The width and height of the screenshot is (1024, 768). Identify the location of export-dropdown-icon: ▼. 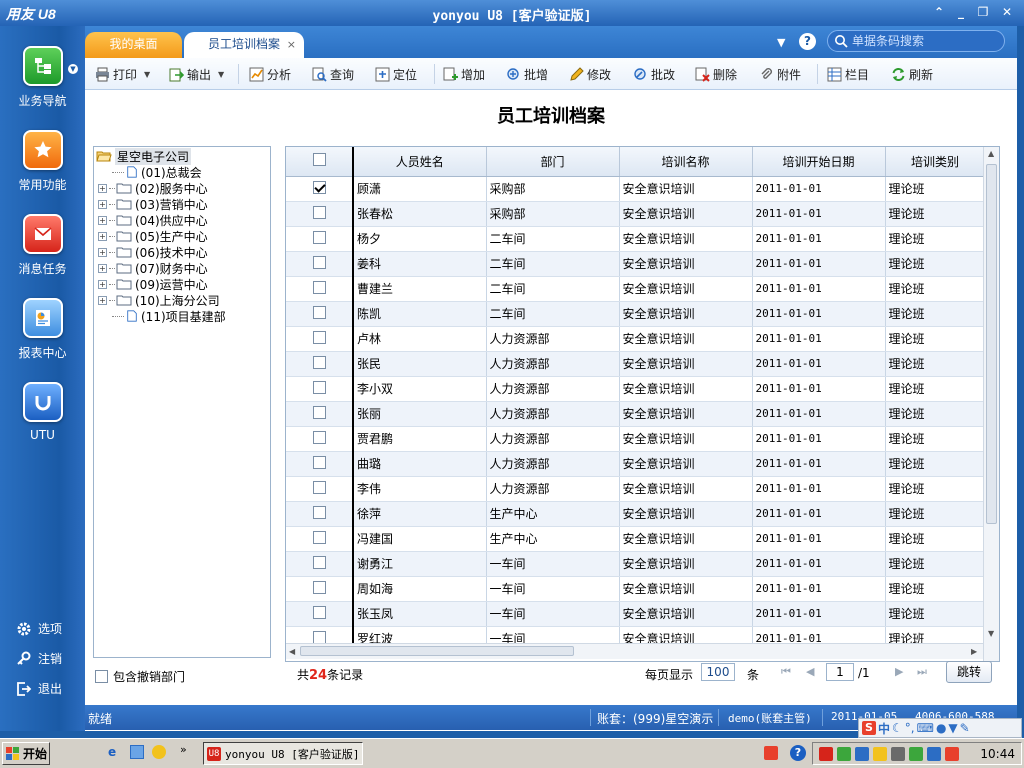
(221, 74).